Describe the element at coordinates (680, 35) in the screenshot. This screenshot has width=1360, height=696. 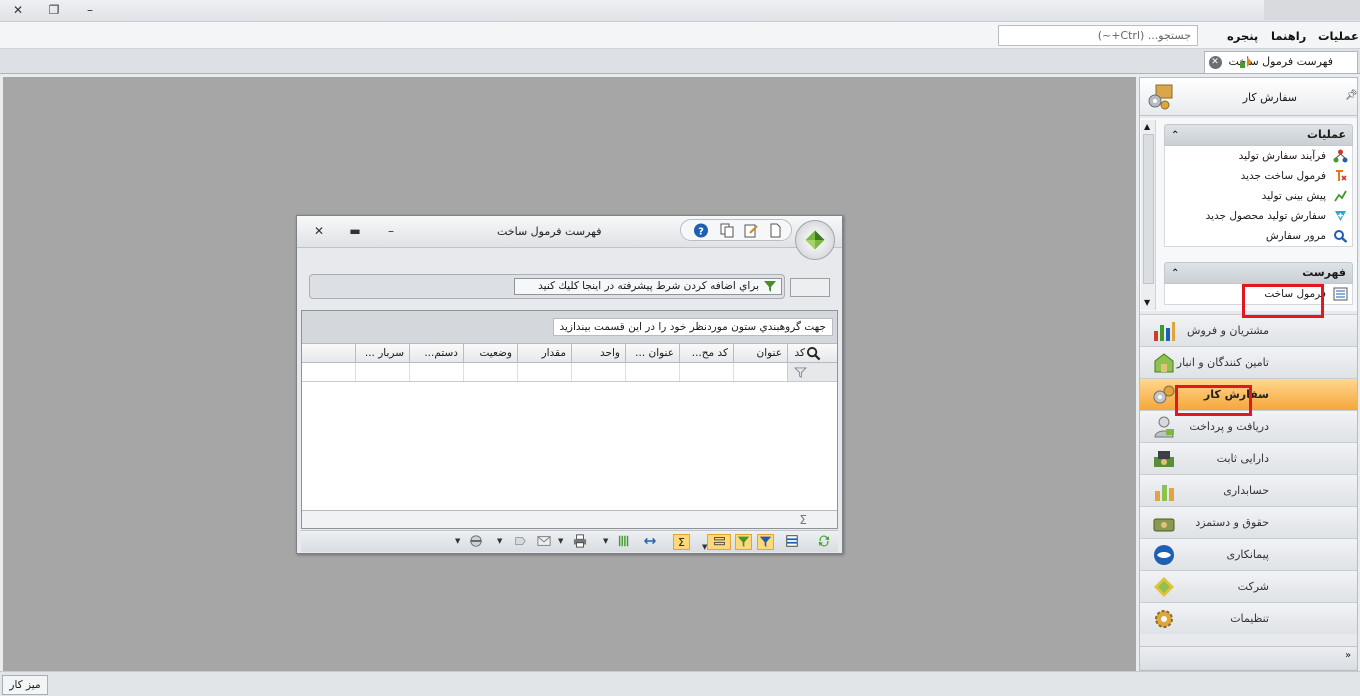
I see `menubar: عملیات راهنما پنجره جستجو... (Ctrl+~)` at that location.